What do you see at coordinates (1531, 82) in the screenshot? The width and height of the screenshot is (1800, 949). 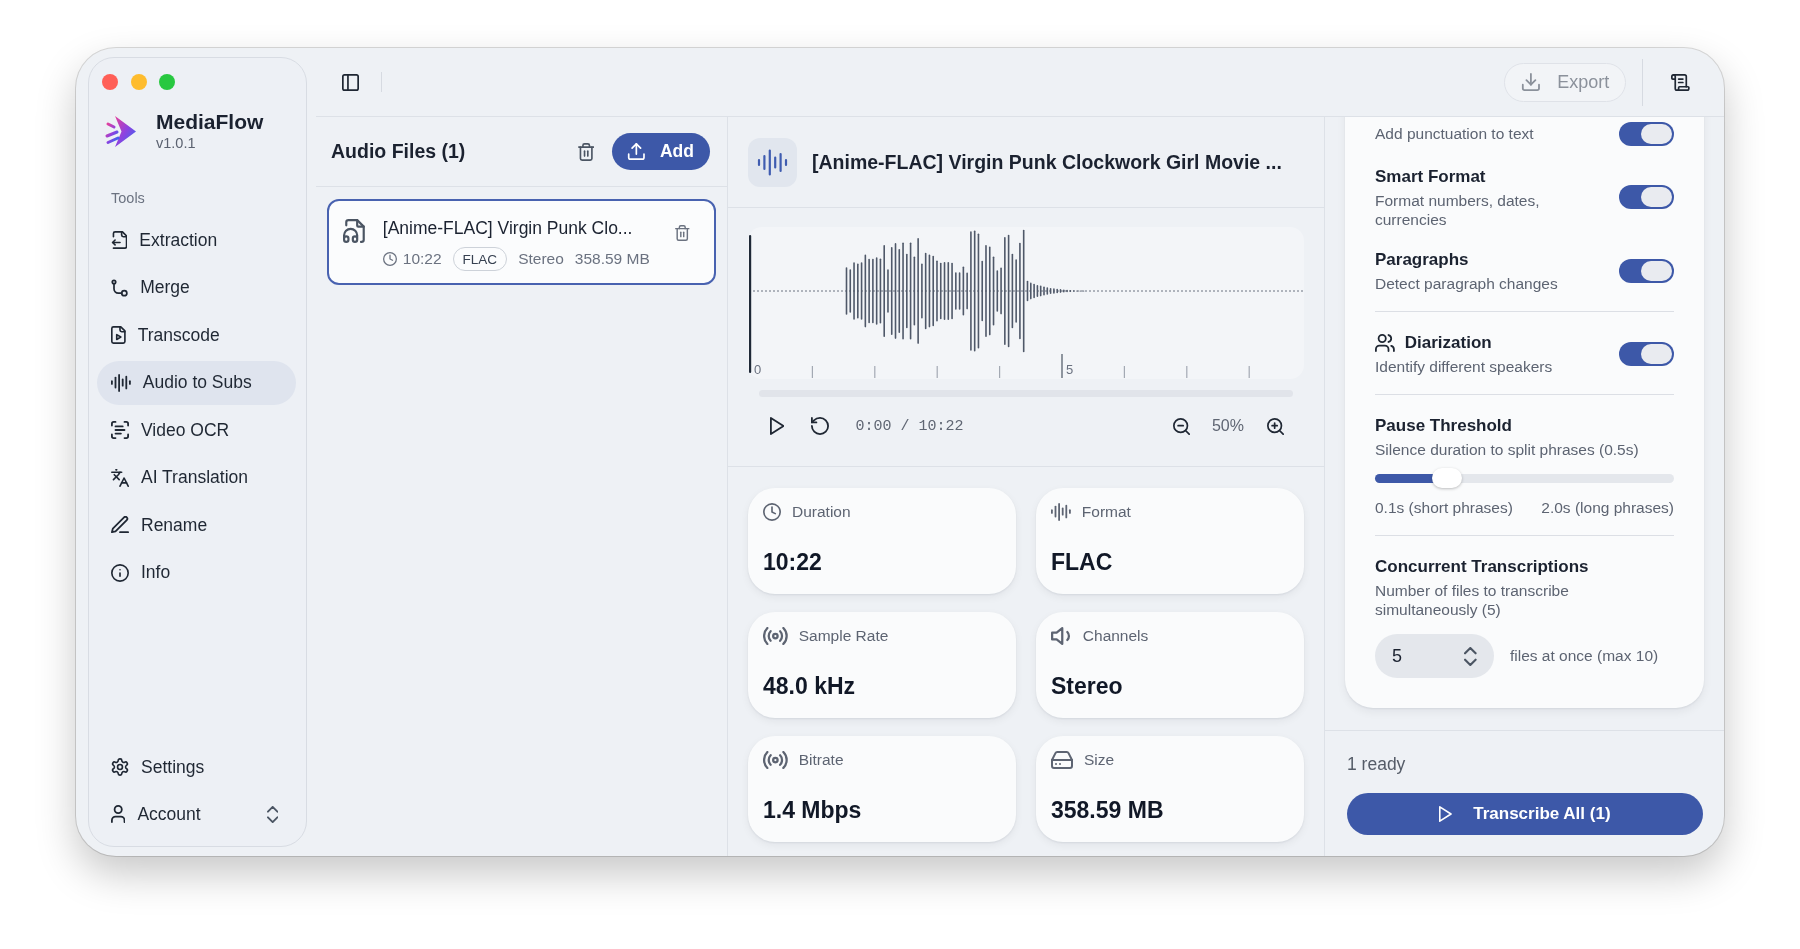 I see `download-icon` at bounding box center [1531, 82].